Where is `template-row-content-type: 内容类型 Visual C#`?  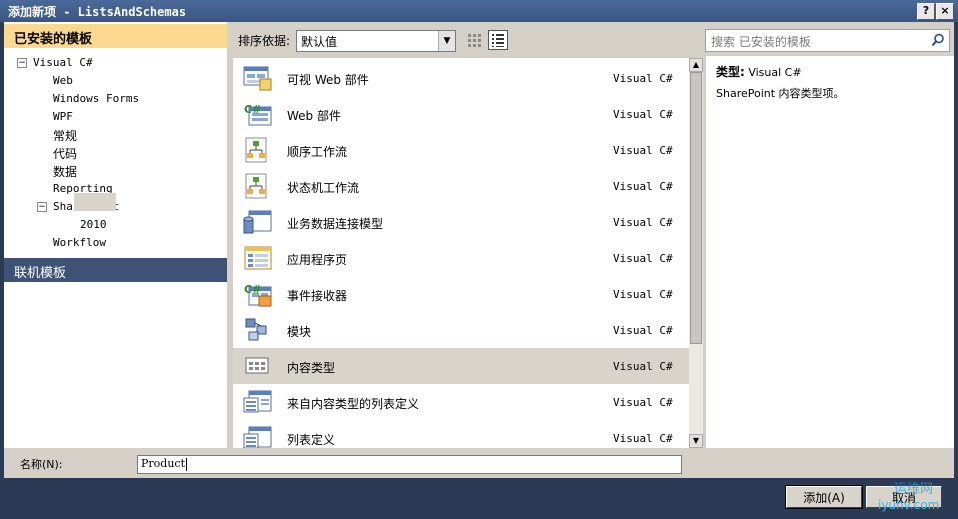 template-row-content-type: 内容类型 Visual C# is located at coordinates (461, 366).